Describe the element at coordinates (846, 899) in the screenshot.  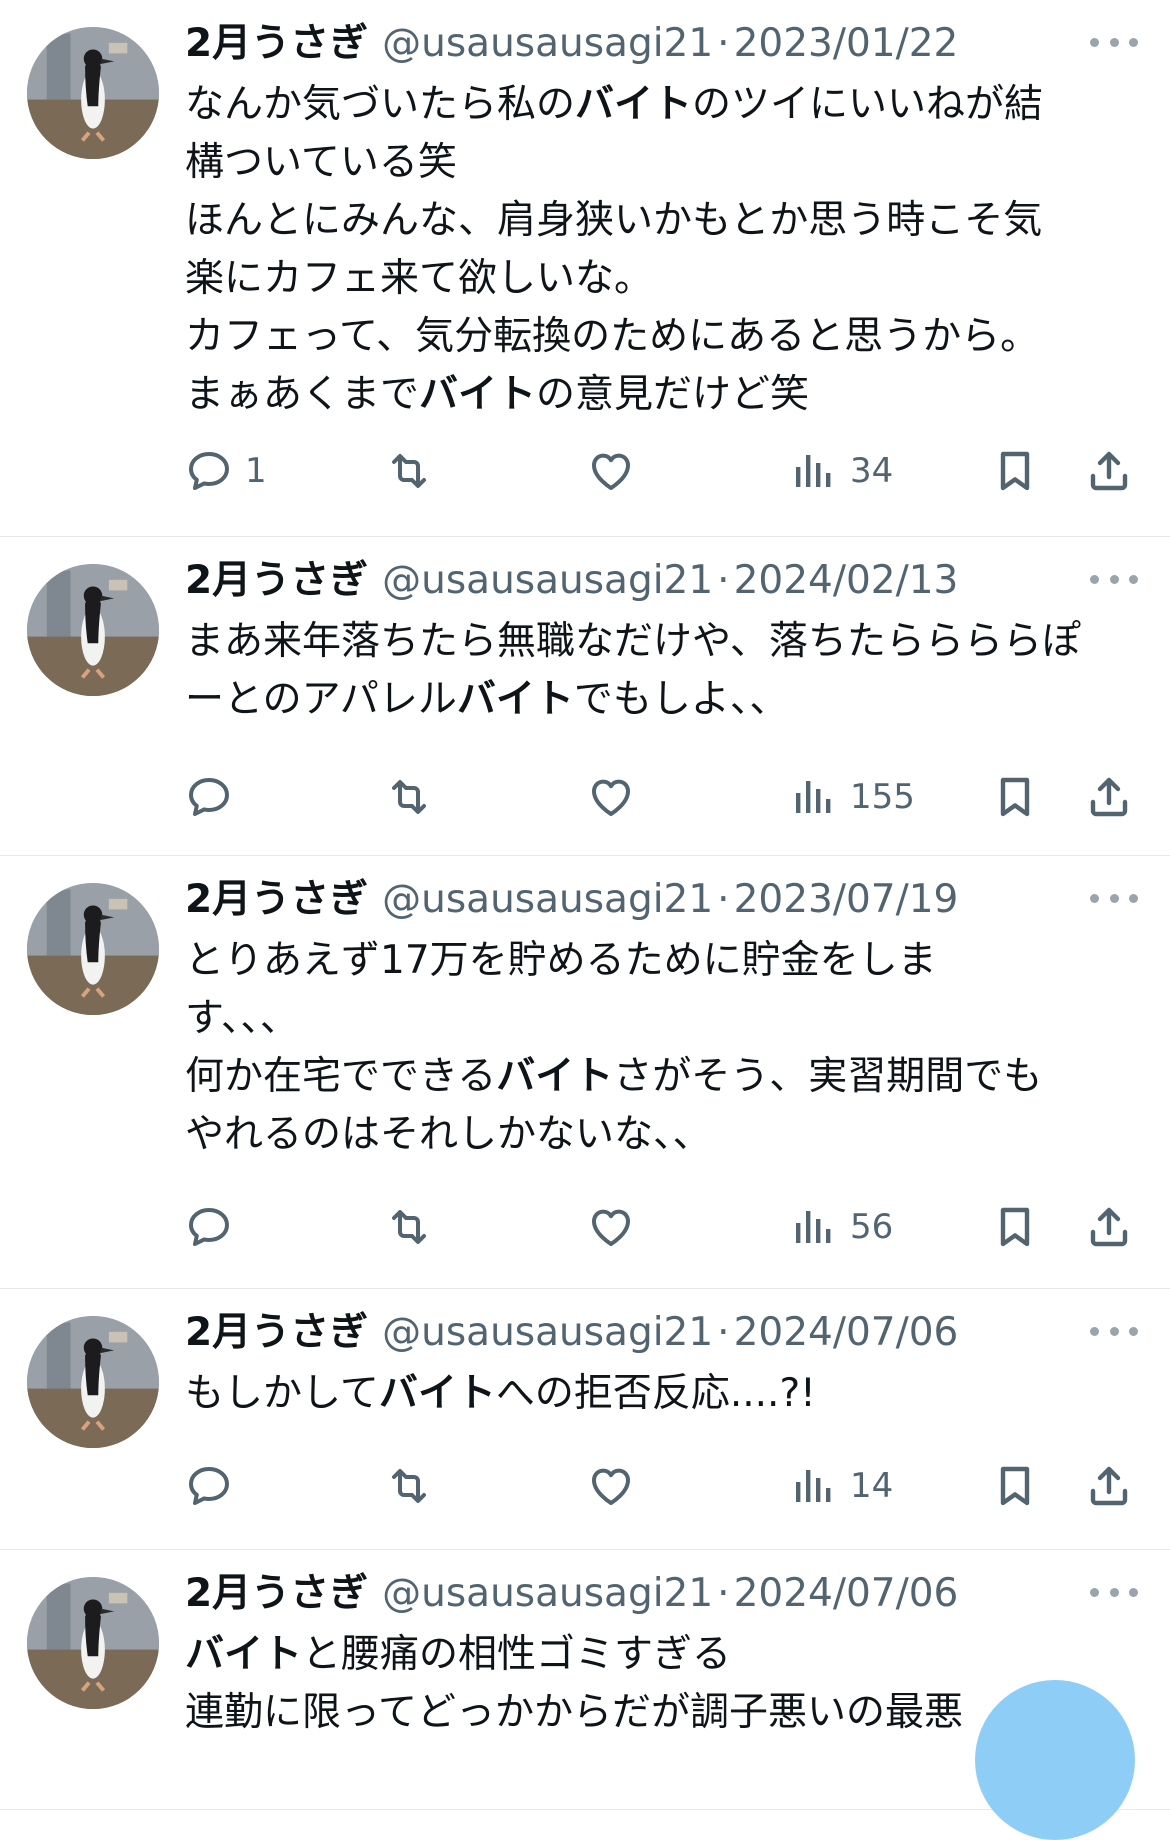
I see `tweet-date: 2023/07/19` at that location.